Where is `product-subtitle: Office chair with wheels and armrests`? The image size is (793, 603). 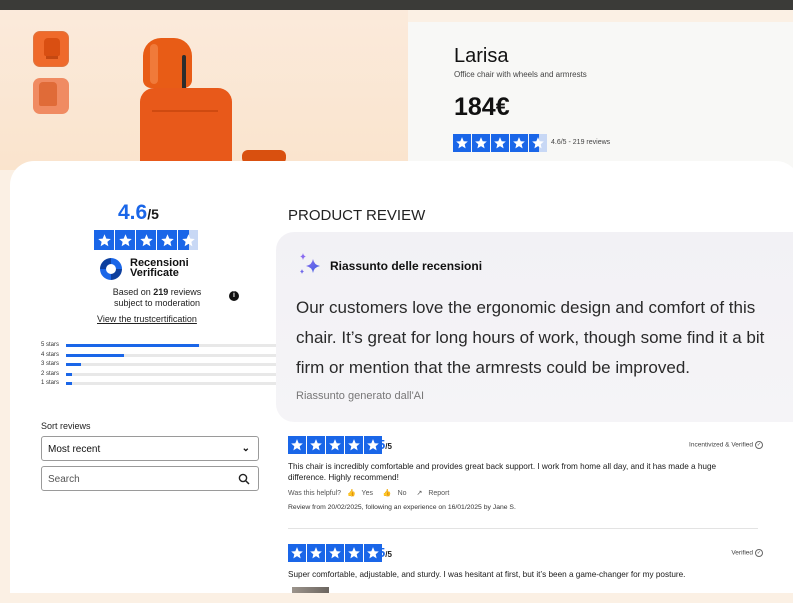
product-subtitle: Office chair with wheels and armrests is located at coordinates (520, 74).